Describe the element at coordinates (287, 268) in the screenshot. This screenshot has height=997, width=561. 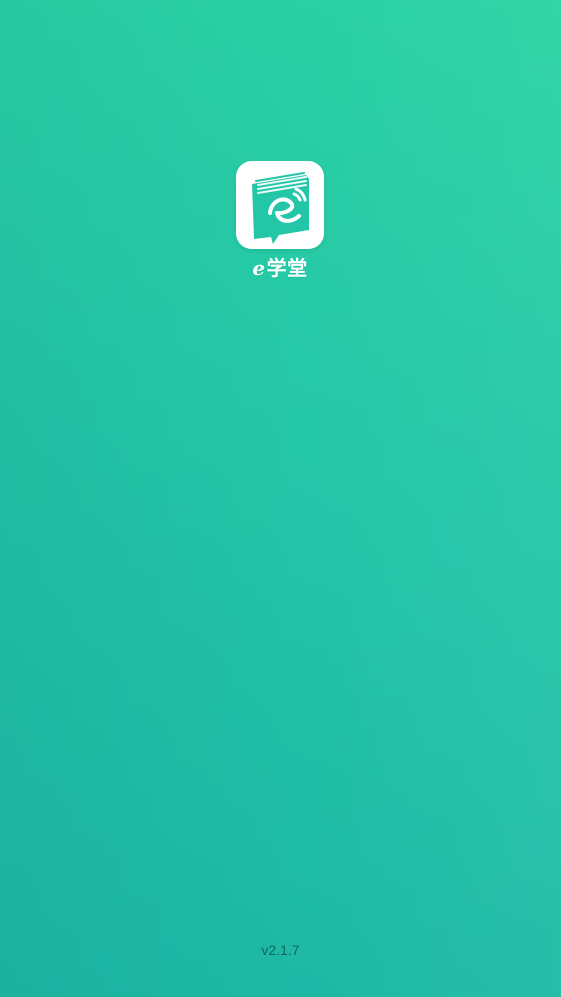
I see `app-name-suffix: 学堂` at that location.